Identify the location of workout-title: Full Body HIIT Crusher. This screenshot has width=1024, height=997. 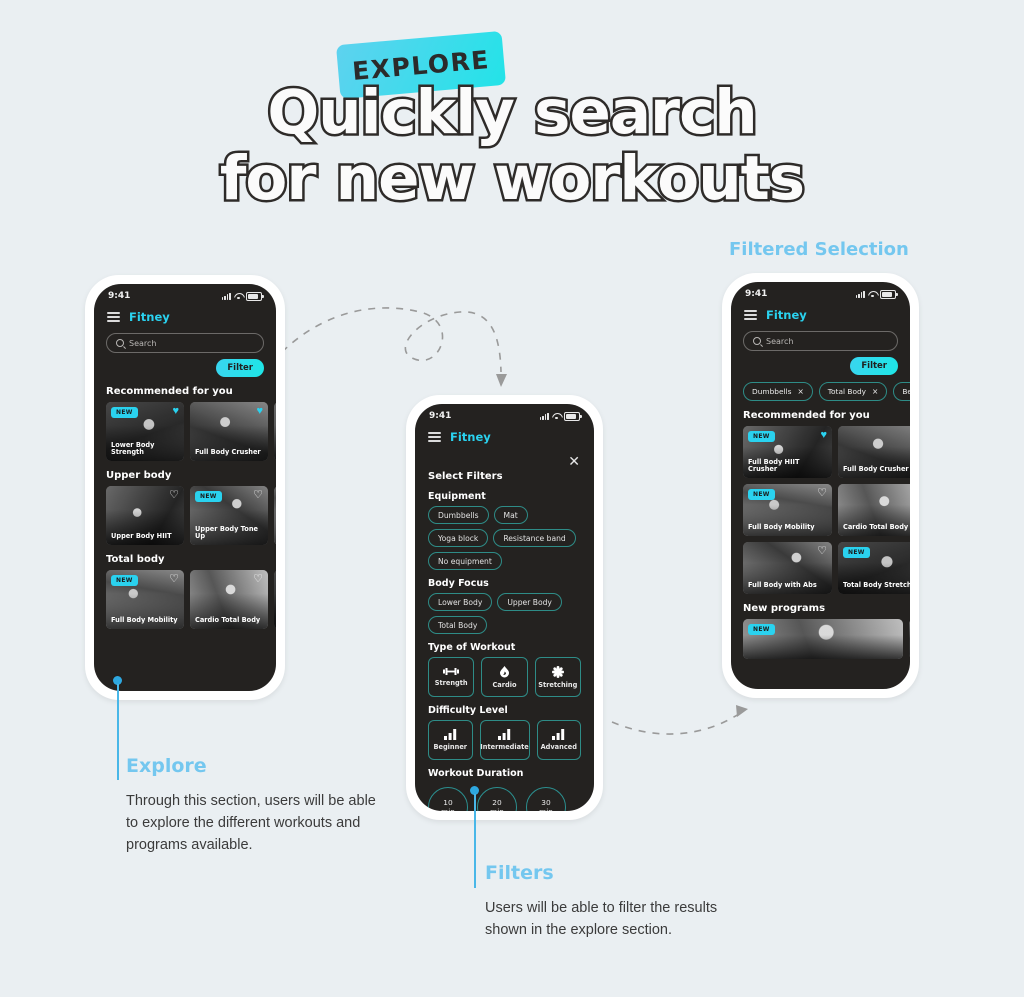
(774, 465).